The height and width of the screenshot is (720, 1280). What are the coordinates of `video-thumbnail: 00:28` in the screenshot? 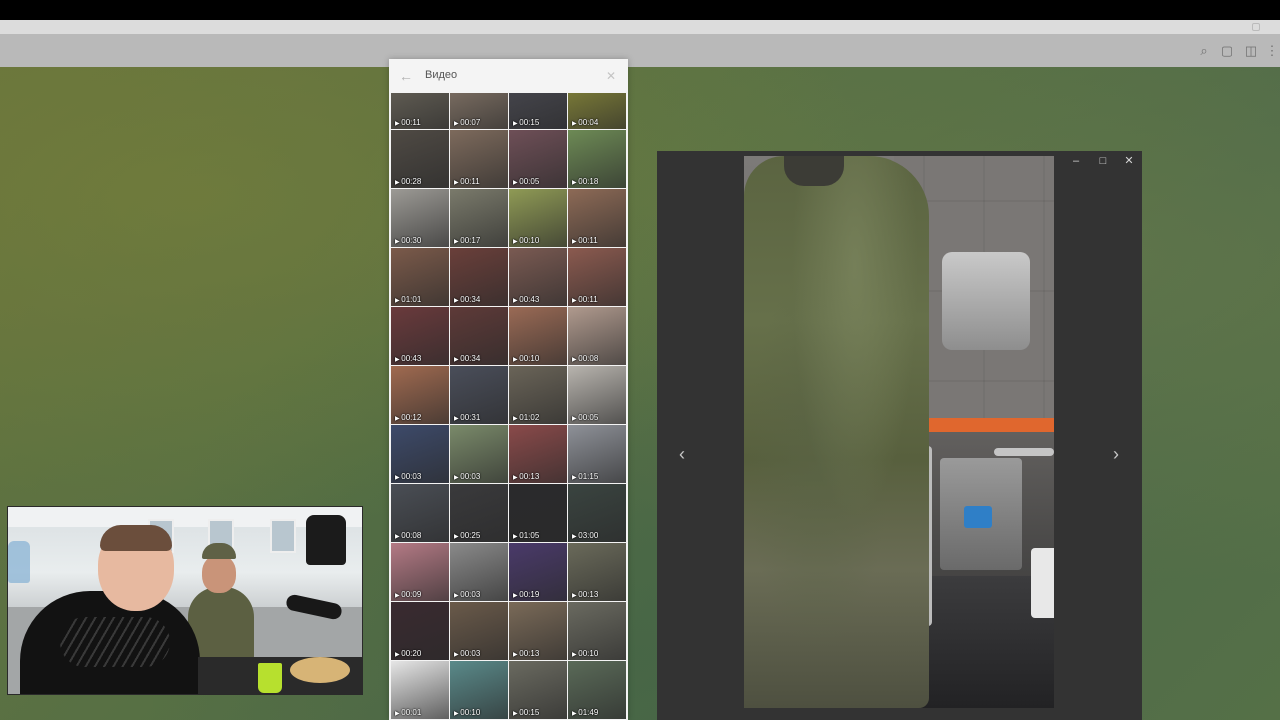 It's located at (420, 159).